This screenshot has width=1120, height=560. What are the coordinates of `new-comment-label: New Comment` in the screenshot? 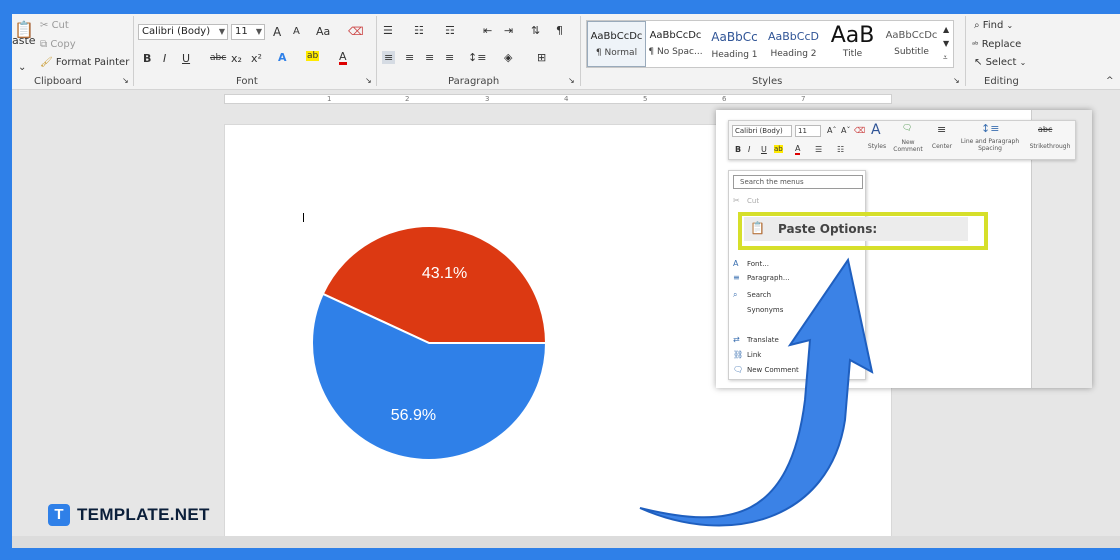 It's located at (908, 146).